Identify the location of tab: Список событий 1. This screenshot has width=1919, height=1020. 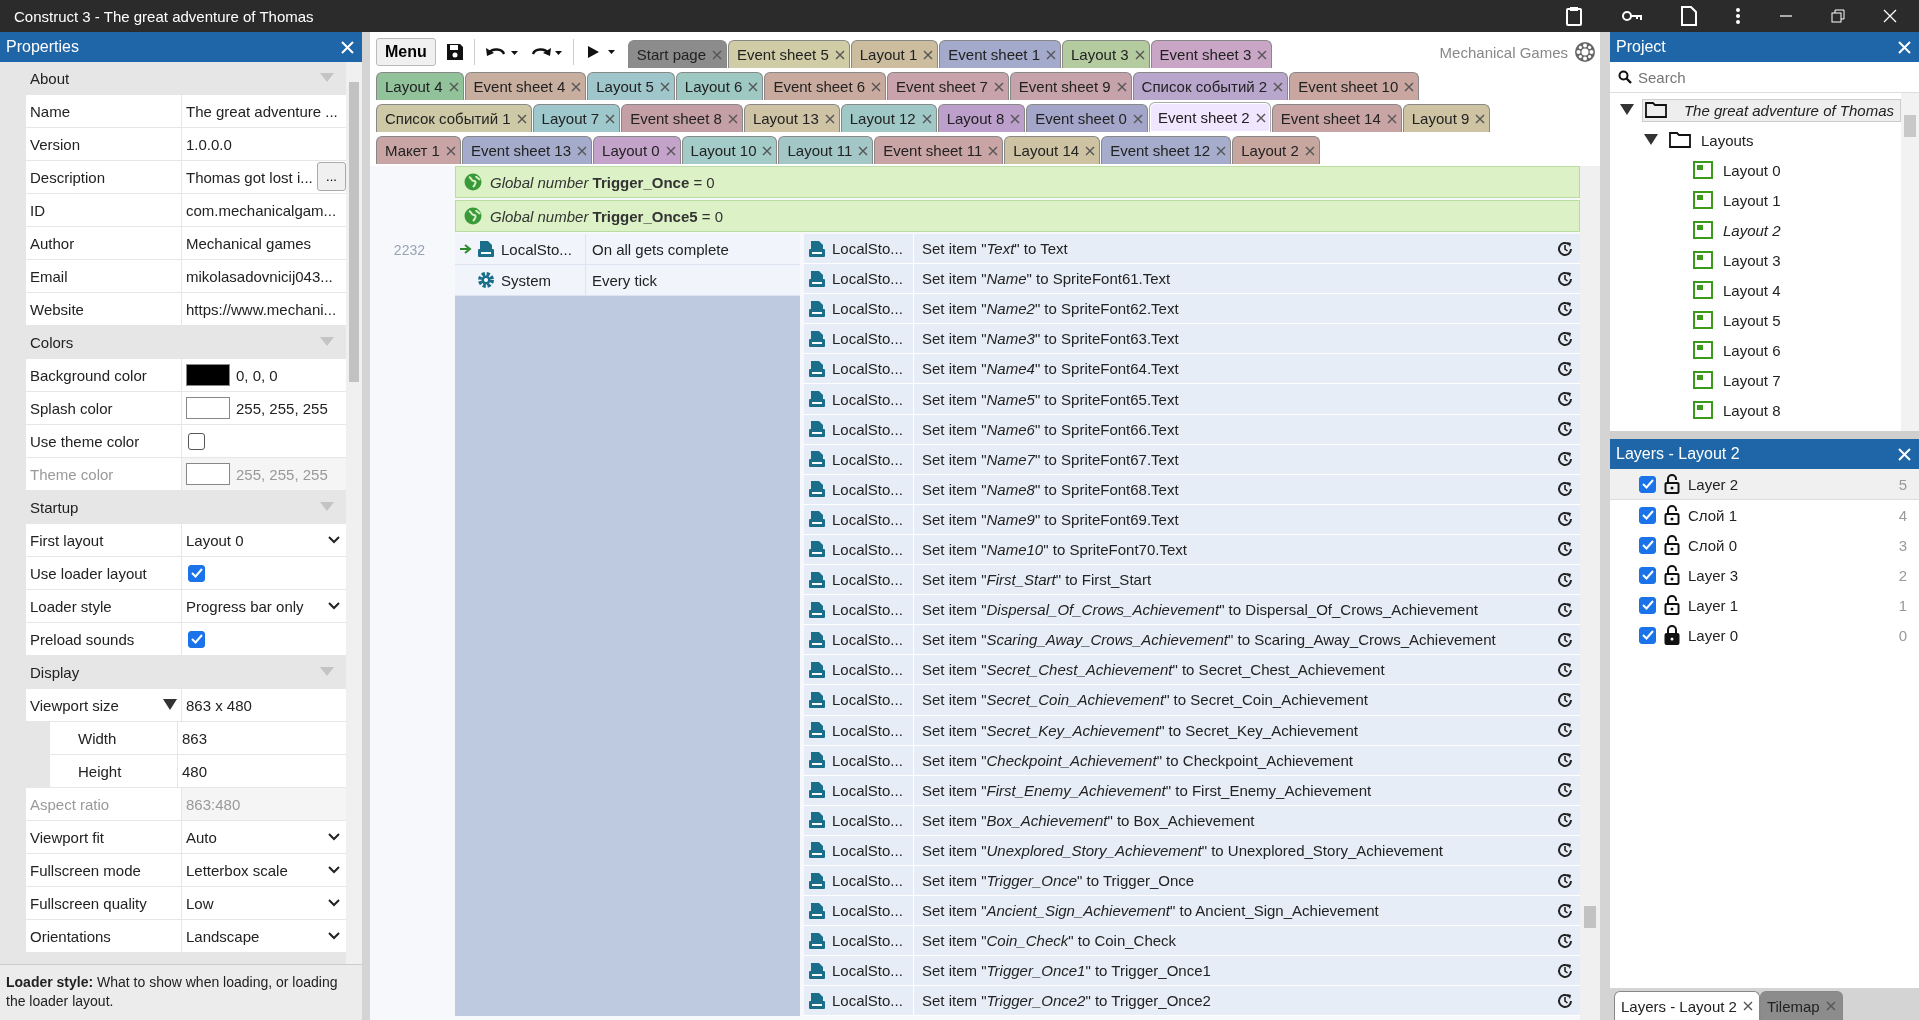
(454, 118).